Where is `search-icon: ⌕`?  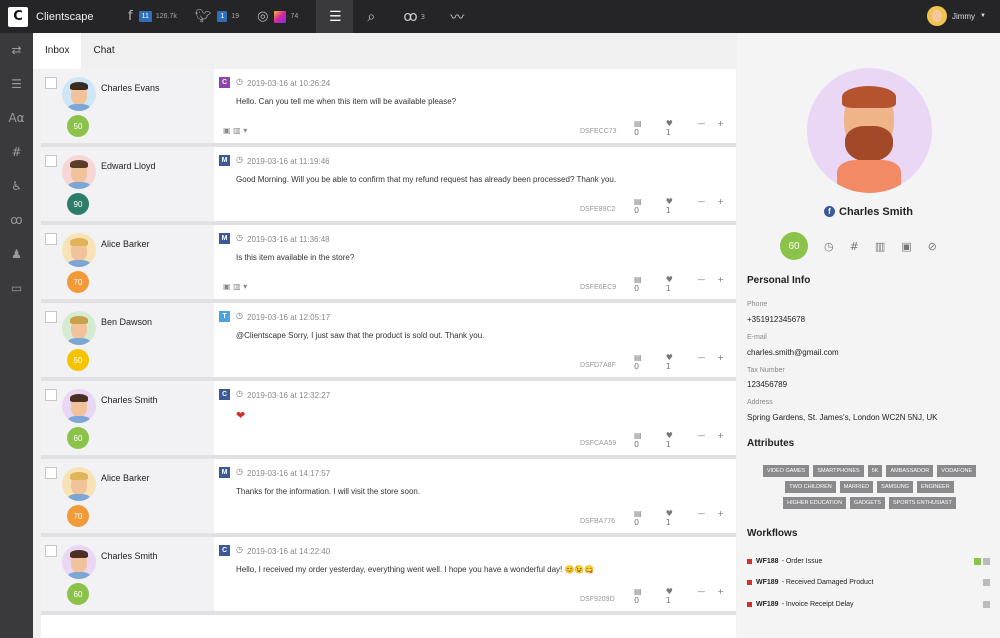 search-icon: ⌕ is located at coordinates (371, 16).